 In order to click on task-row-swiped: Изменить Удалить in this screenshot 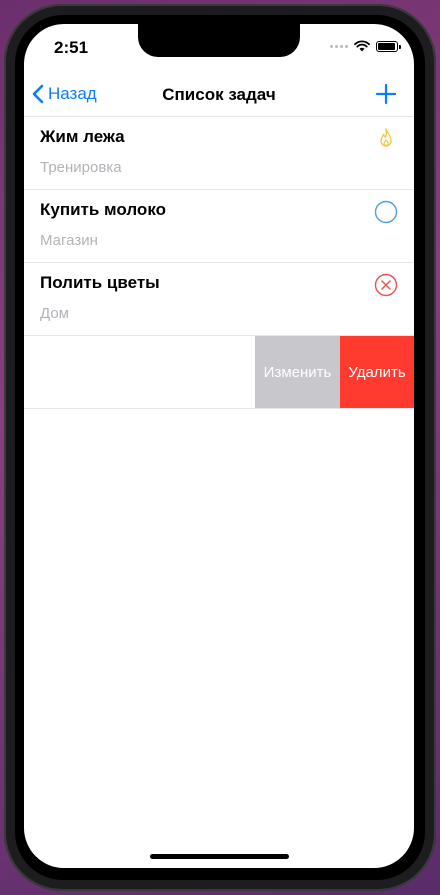, I will do `click(219, 372)`.